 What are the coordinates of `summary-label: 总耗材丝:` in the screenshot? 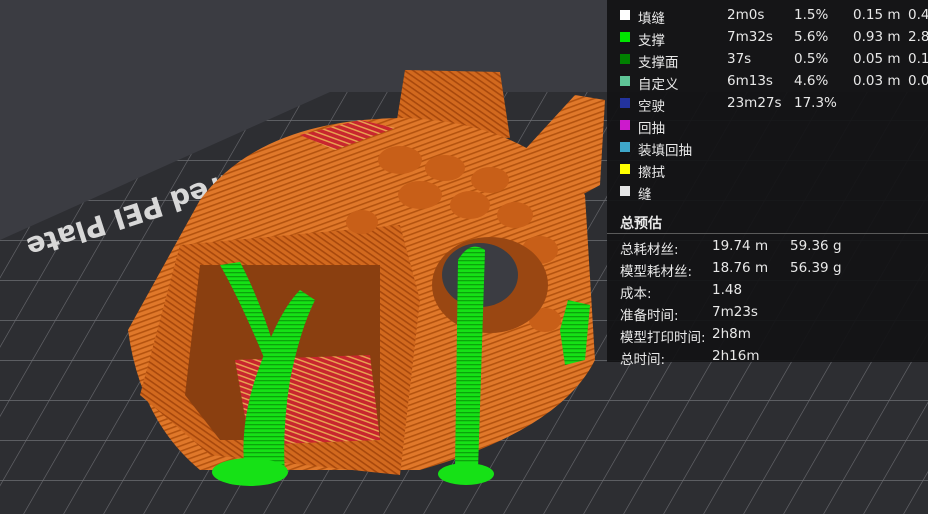 It's located at (649, 250).